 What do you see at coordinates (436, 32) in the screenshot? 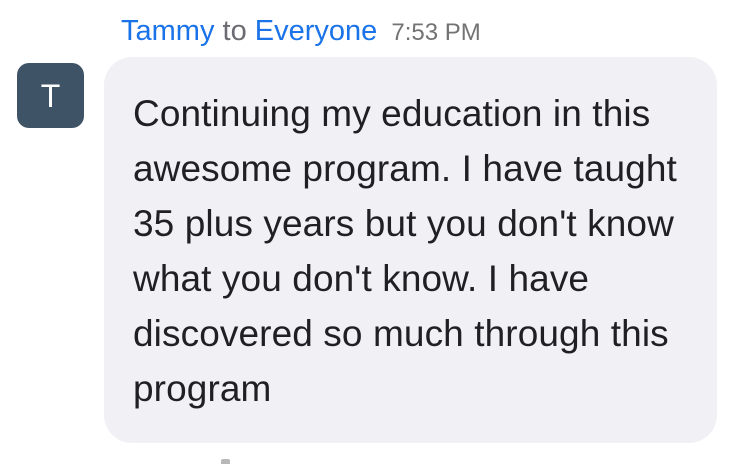
I see `message-timestamp: 7:53 PM` at bounding box center [436, 32].